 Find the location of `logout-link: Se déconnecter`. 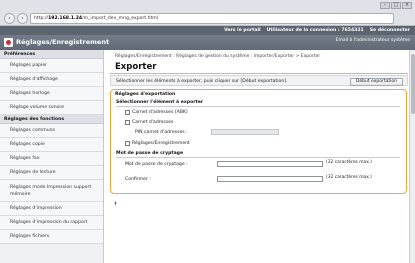

logout-link: Se déconnecter is located at coordinates (390, 30).